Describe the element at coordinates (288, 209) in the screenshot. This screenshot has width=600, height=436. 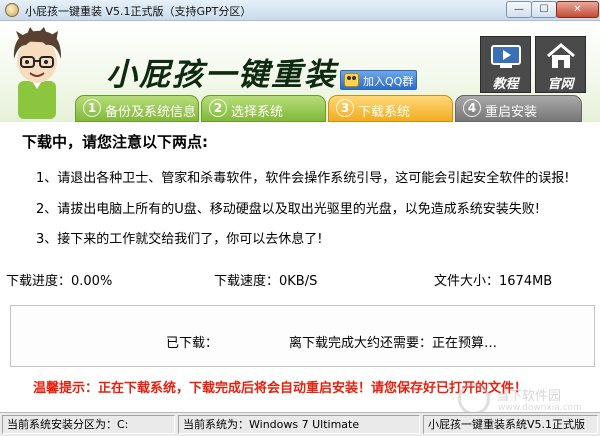
I see `notice-item: 2、请拔出电脑上所有的U盘、移动硬盘以及取出光驱里的光盘，以免造成系统安装失败!` at that location.